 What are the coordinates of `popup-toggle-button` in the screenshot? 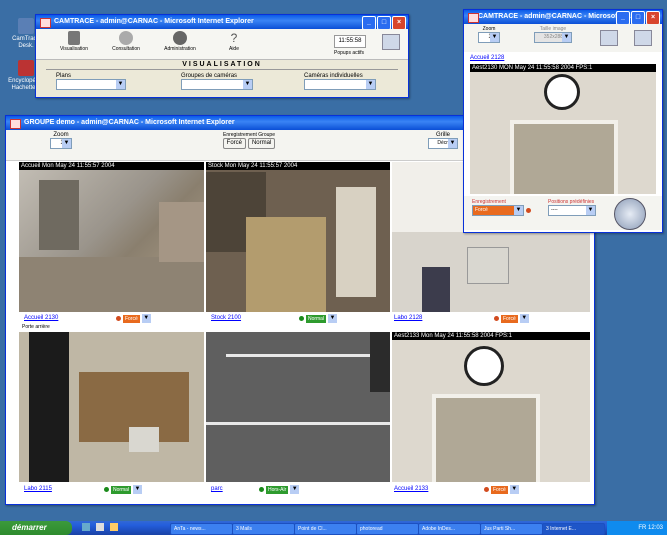 It's located at (391, 42).